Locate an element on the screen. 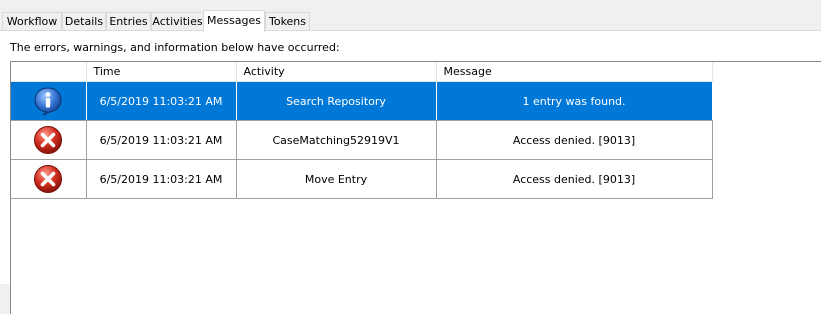  info-icon is located at coordinates (48, 101).